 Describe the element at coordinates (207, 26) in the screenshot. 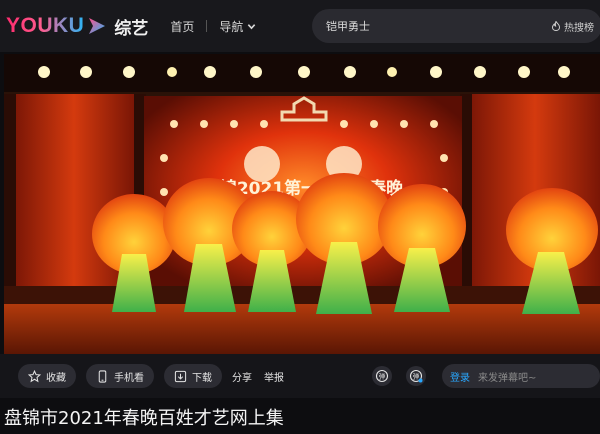

I see `nav-divider` at that location.